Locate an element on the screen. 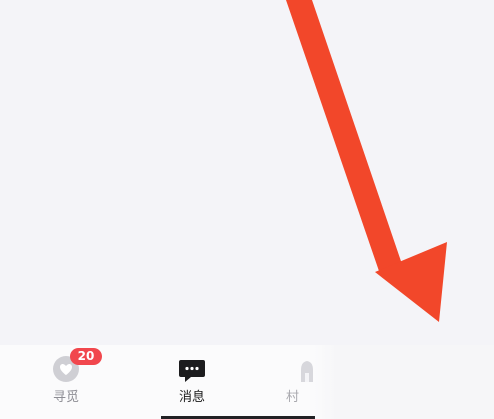 The width and height of the screenshot is (494, 419). chat-bubble-icon is located at coordinates (192, 371).